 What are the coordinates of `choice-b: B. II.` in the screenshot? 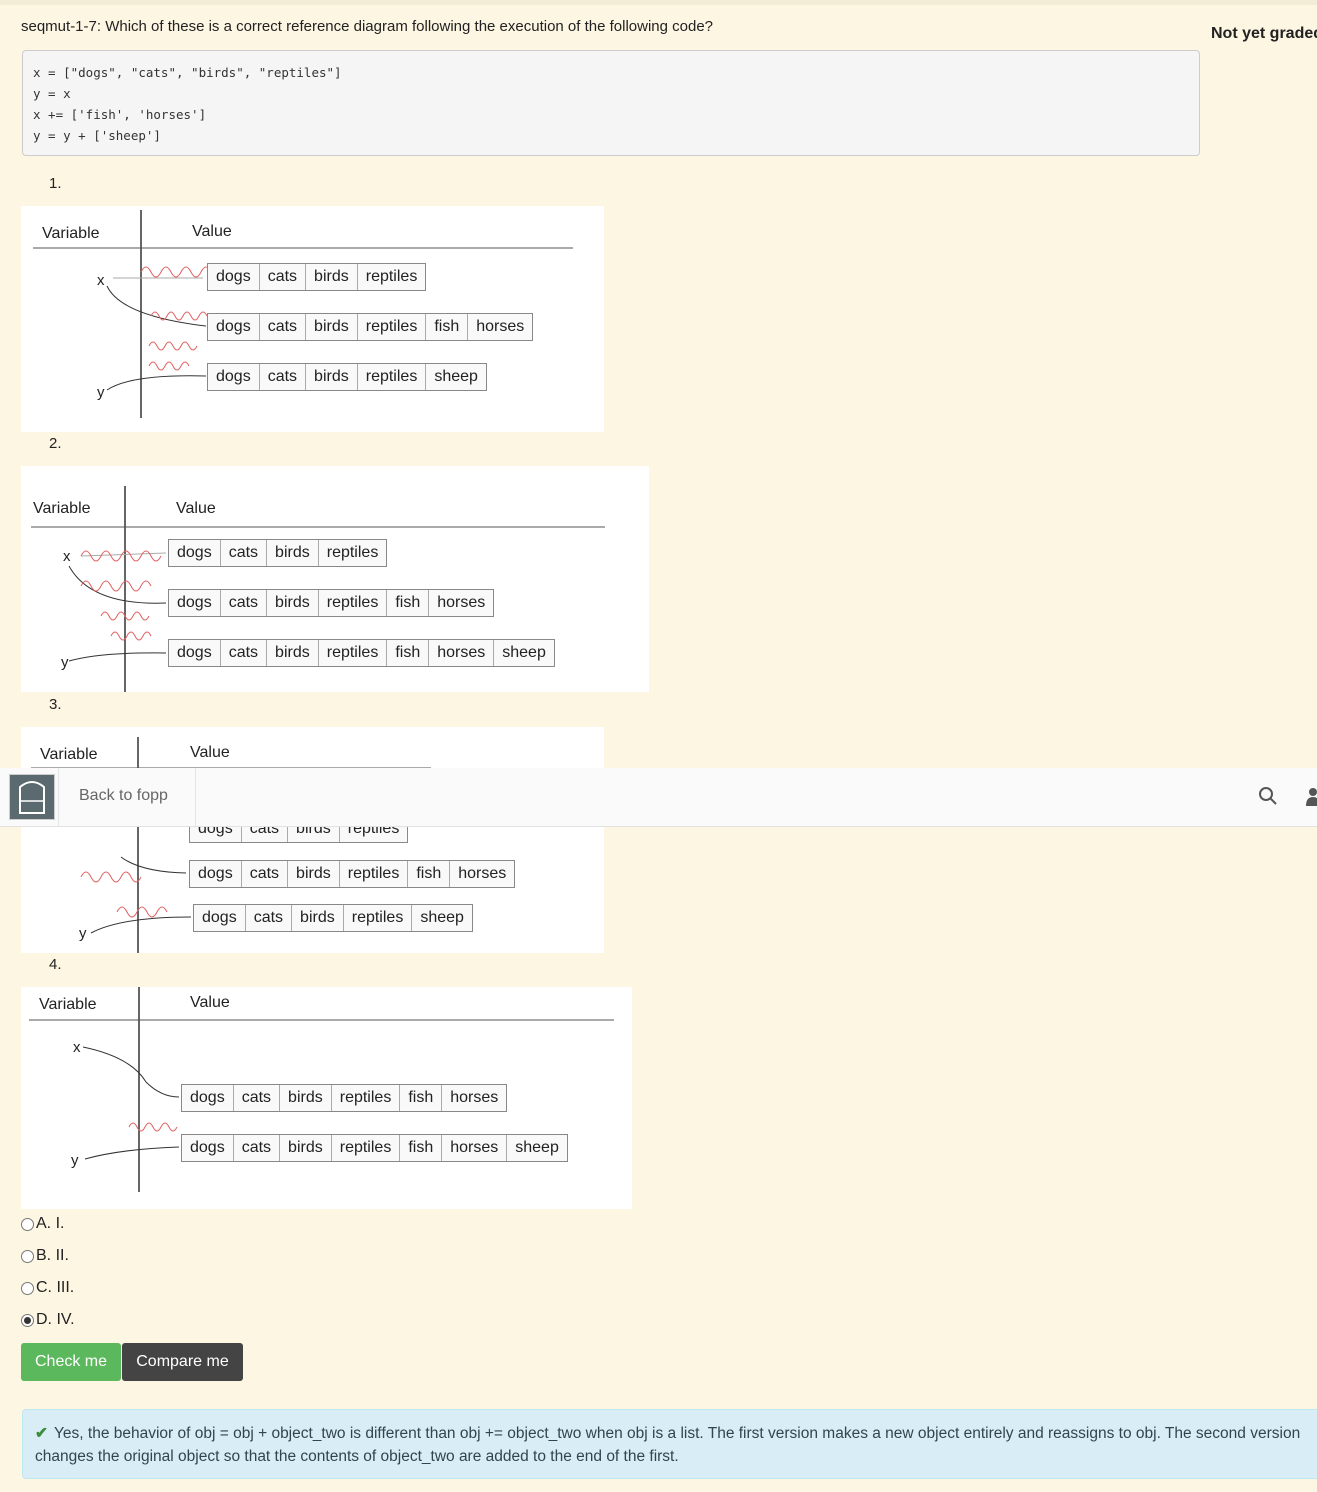 It's located at (45, 1256).